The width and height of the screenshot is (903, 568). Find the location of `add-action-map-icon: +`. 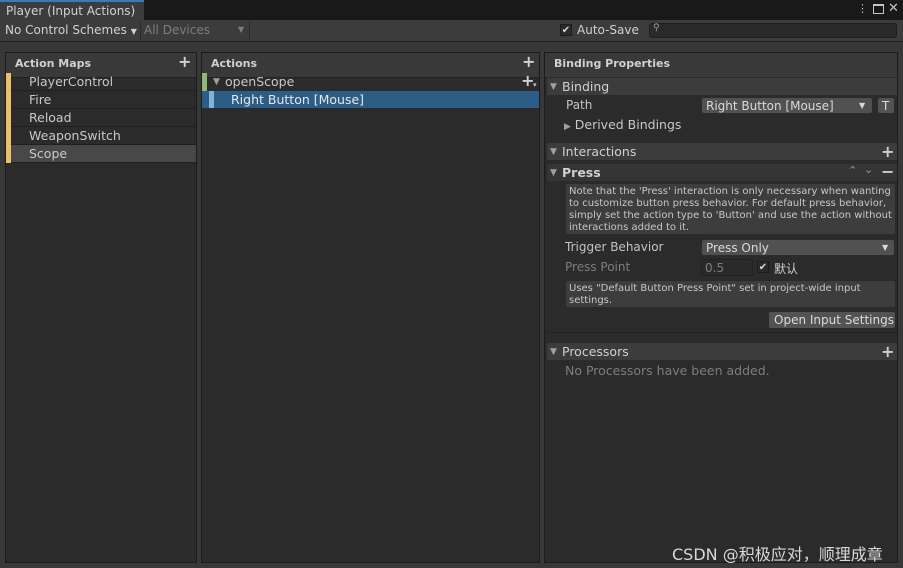

add-action-map-icon: + is located at coordinates (184, 62).